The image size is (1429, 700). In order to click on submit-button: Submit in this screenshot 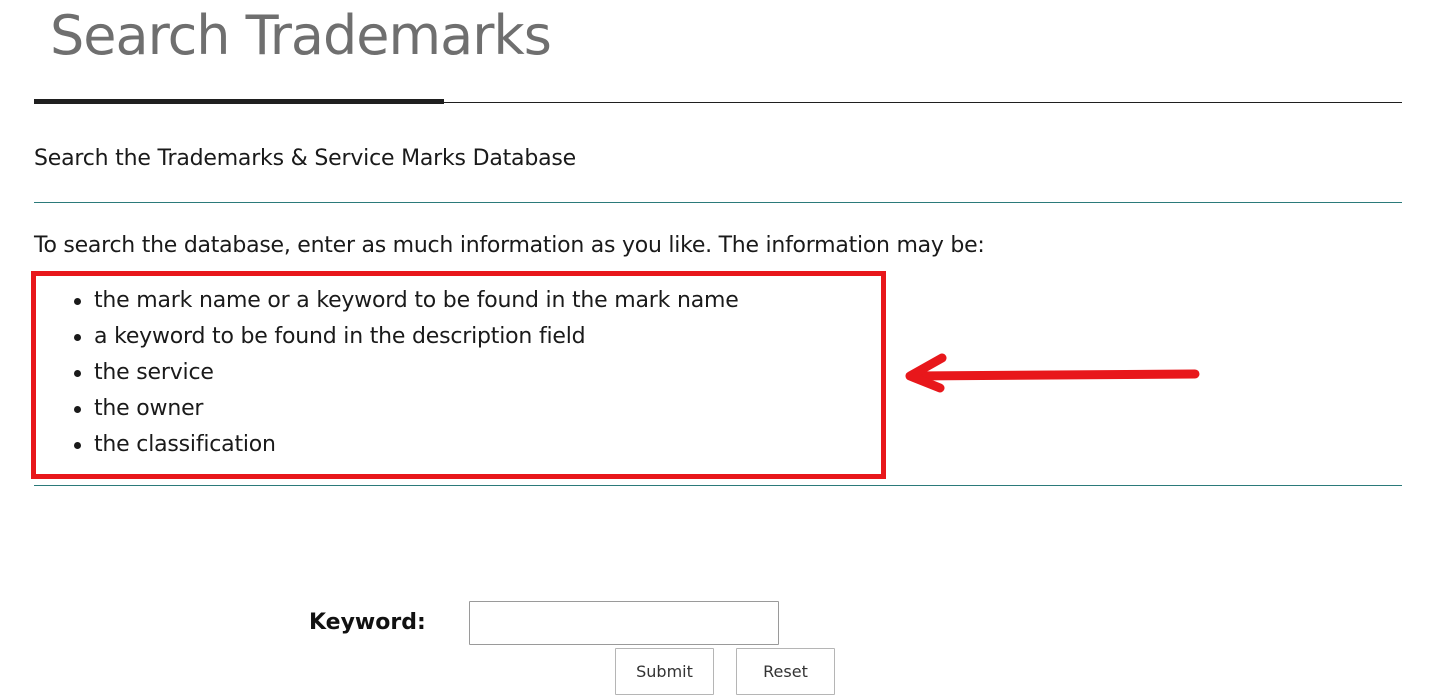, I will do `click(664, 671)`.